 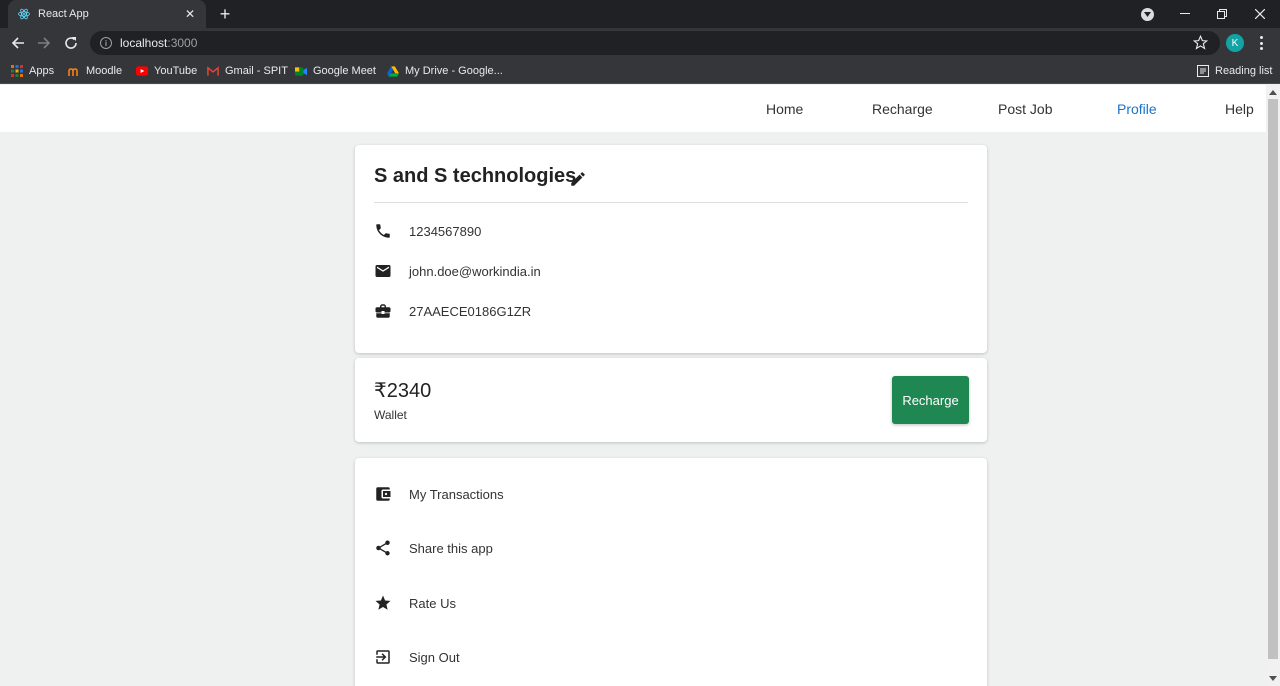 I want to click on page-scrollbar, so click(x=1273, y=385).